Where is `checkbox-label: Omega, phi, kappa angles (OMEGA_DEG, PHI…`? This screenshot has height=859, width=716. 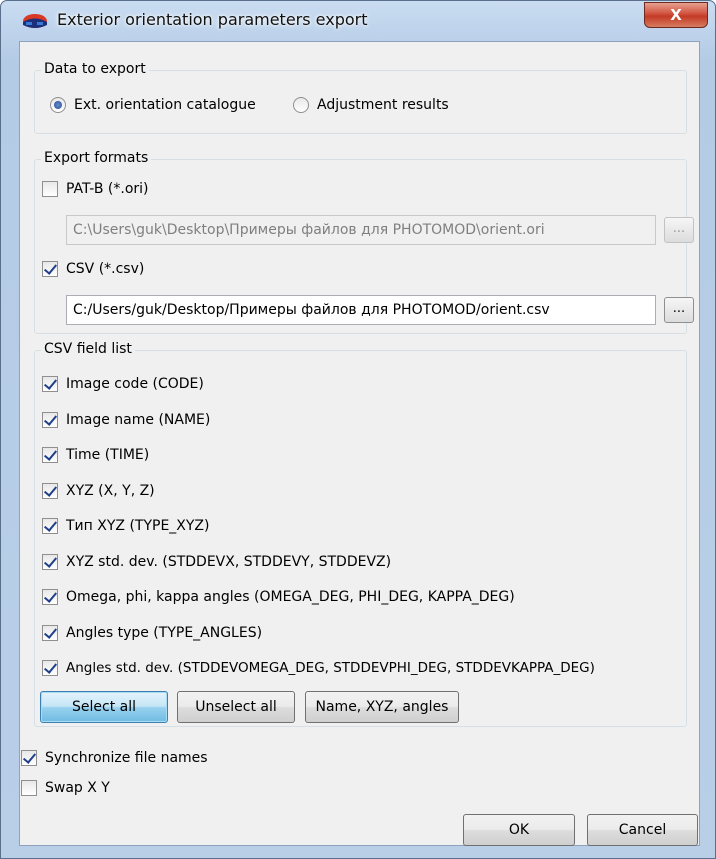
checkbox-label: Omega, phi, kappa angles (OMEGA_DEG, PHI… is located at coordinates (290, 597).